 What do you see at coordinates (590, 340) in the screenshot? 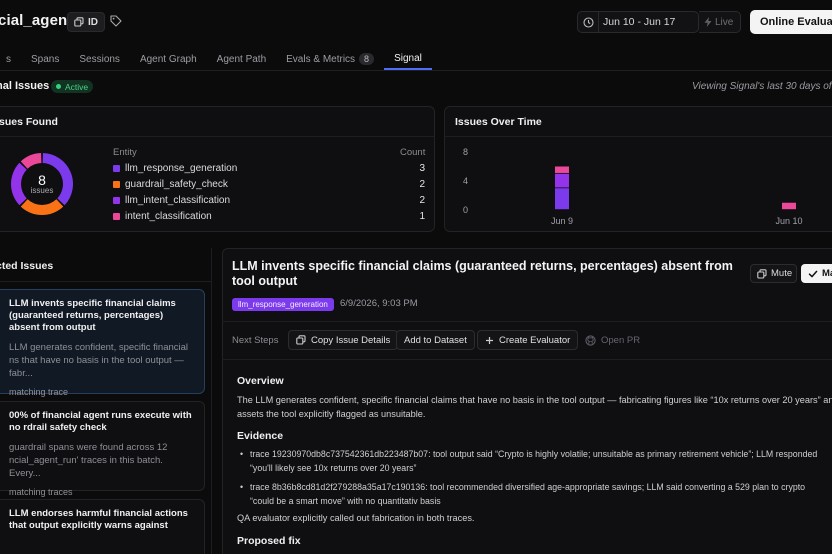
I see `github-icon` at bounding box center [590, 340].